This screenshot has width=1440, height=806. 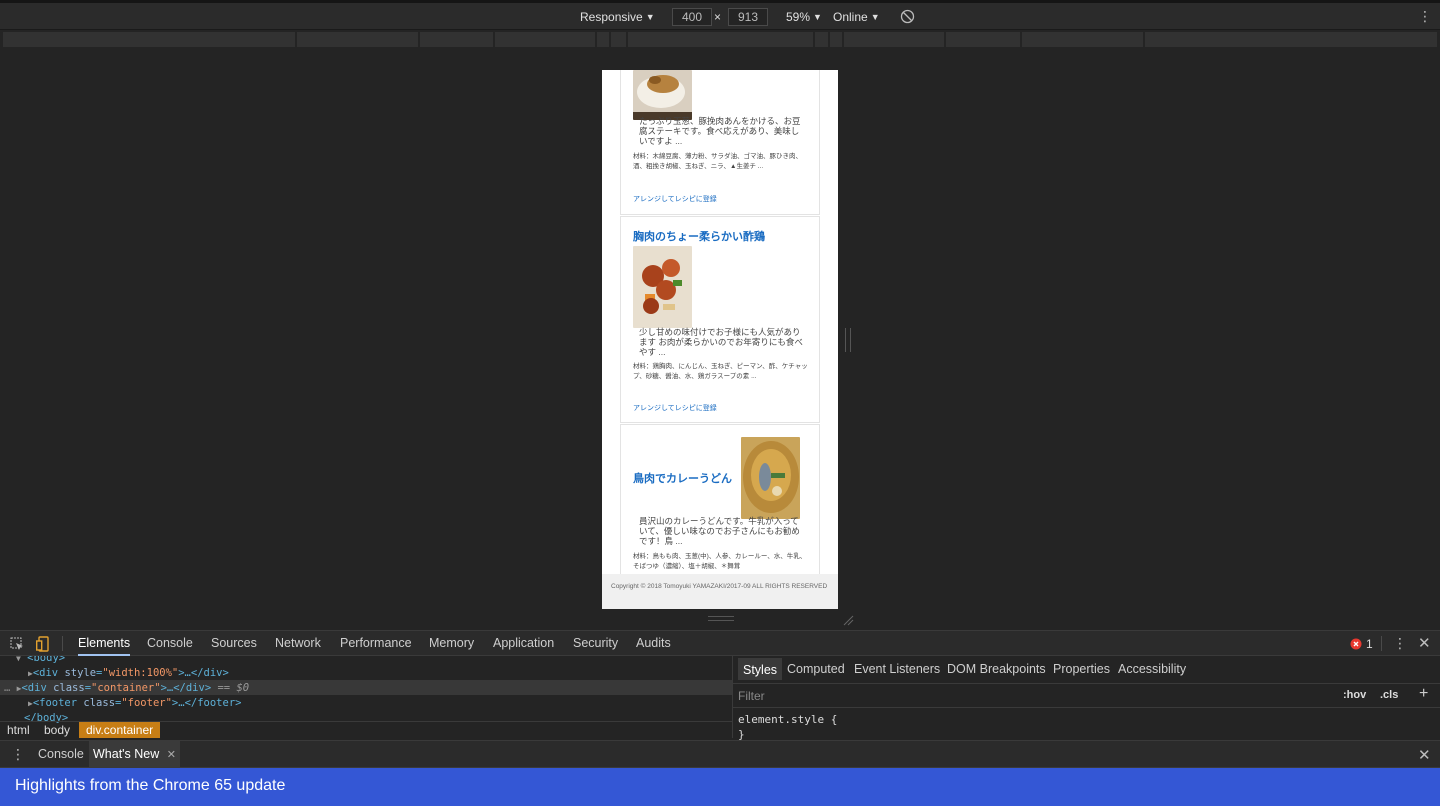 What do you see at coordinates (897, 669) in the screenshot?
I see `tab-event-listeners: Event Listeners` at bounding box center [897, 669].